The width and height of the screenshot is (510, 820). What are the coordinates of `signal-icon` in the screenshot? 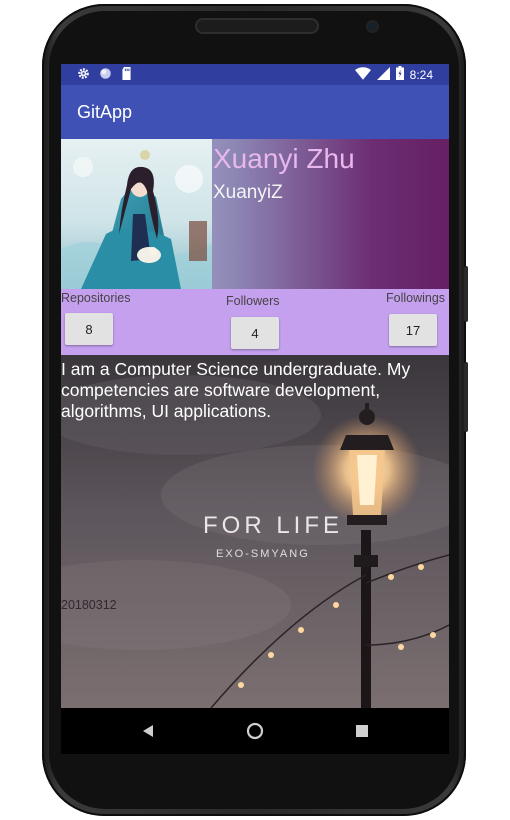 It's located at (383, 74).